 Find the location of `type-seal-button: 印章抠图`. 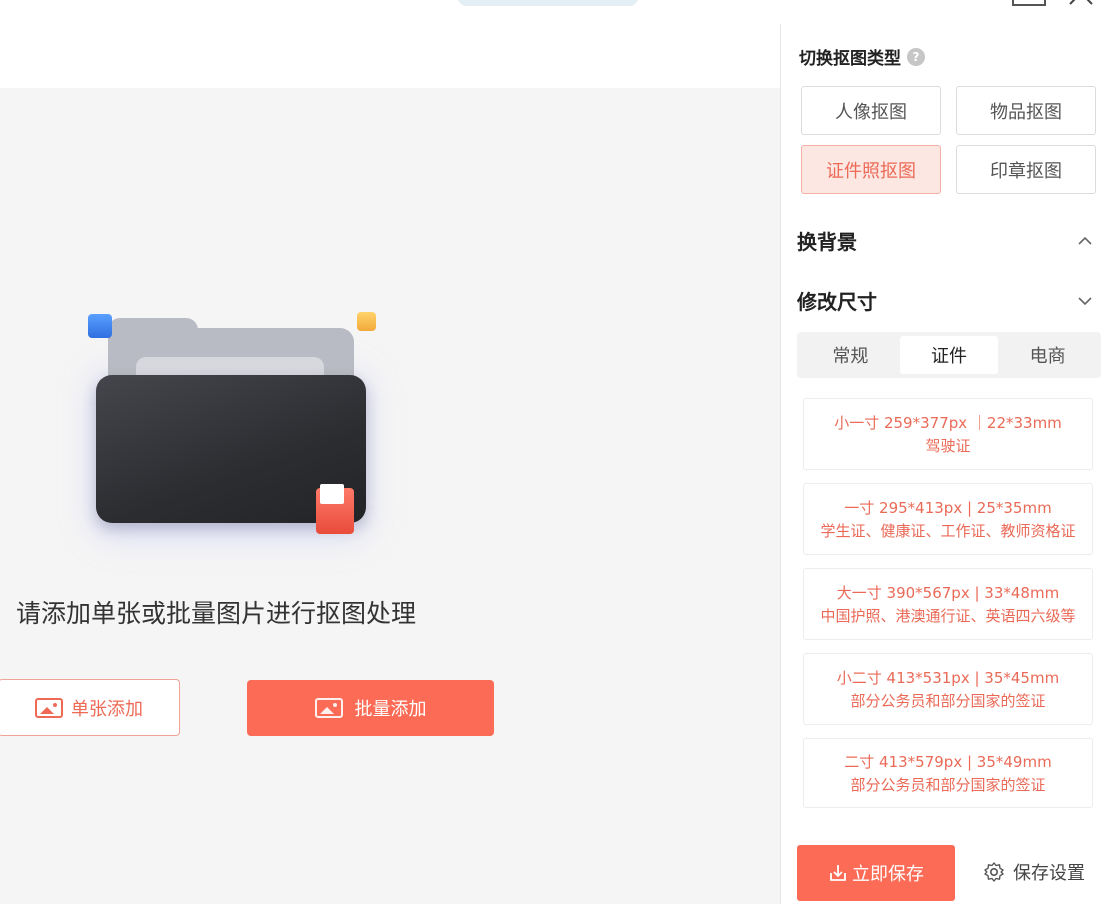

type-seal-button: 印章抠图 is located at coordinates (1026, 169).